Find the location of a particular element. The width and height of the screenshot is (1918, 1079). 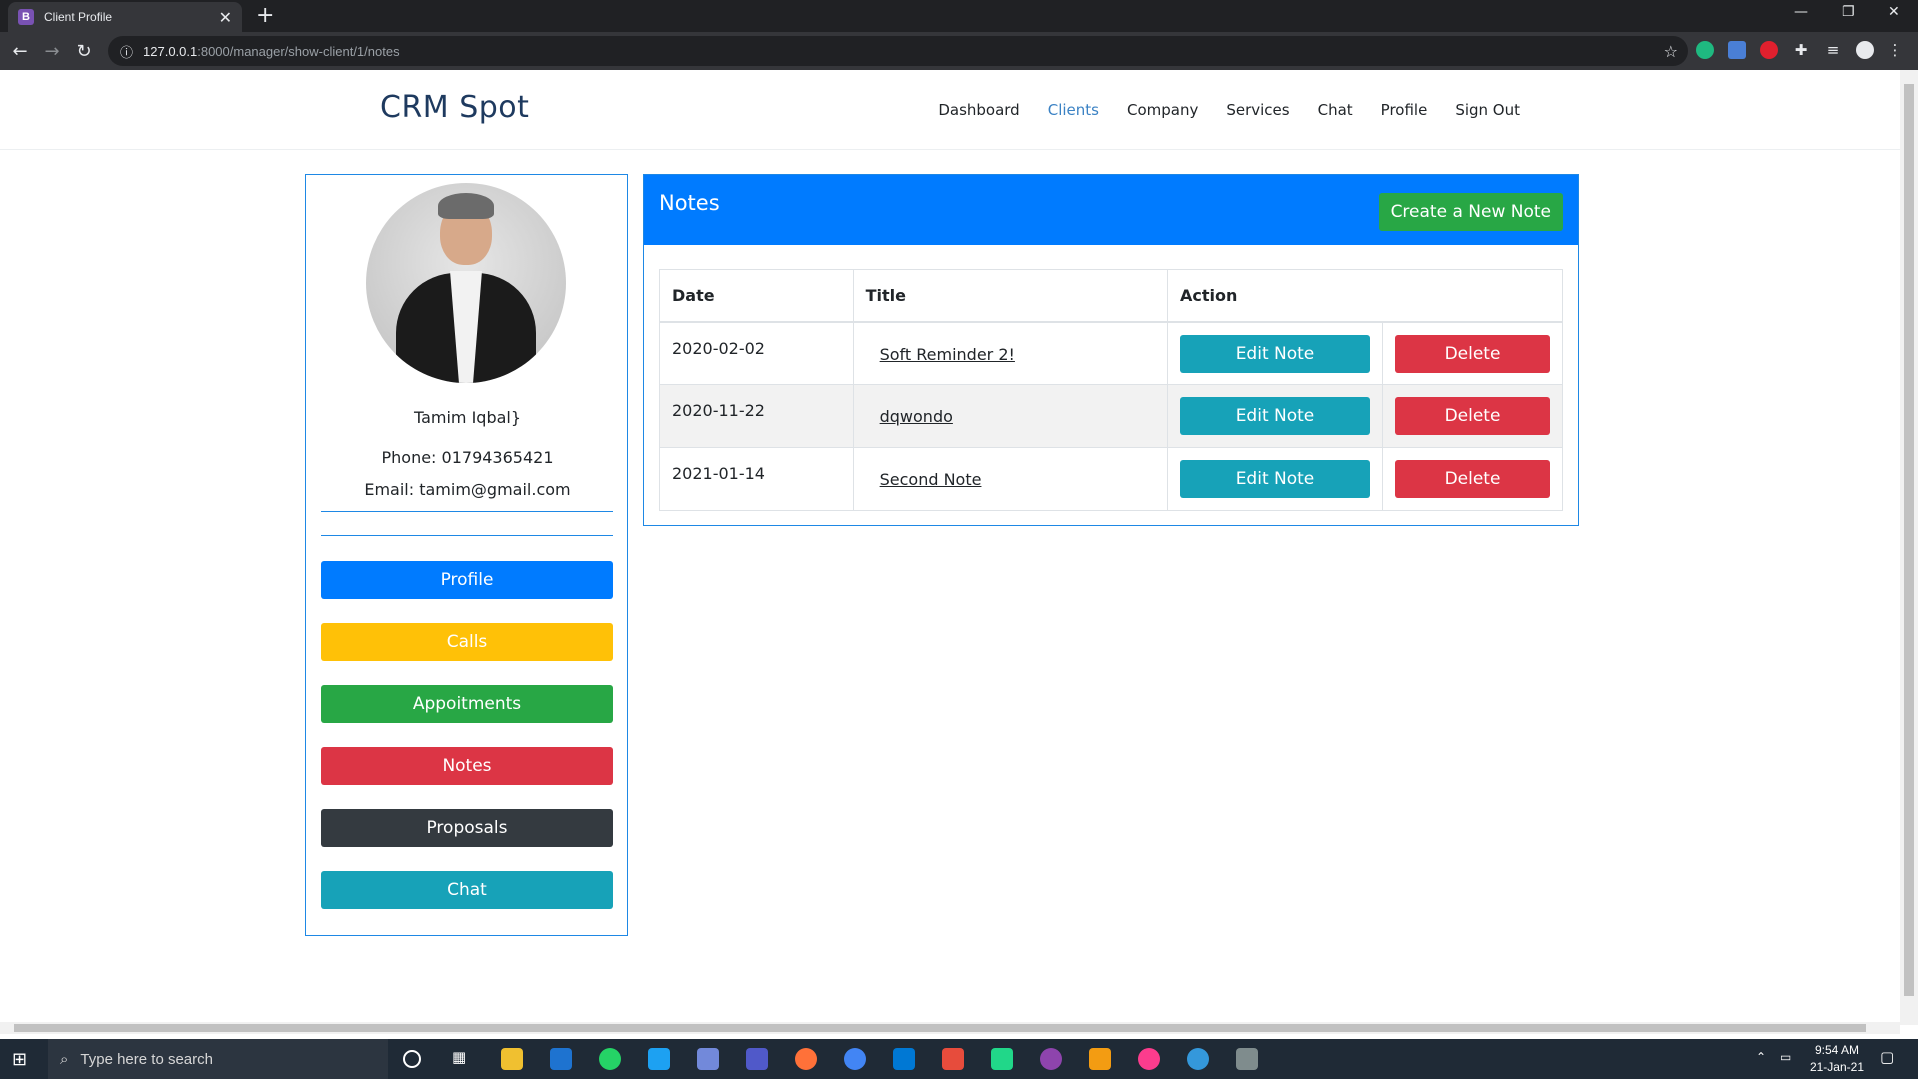

notes-card-header: Notes Create a New Note is located at coordinates (1111, 210).